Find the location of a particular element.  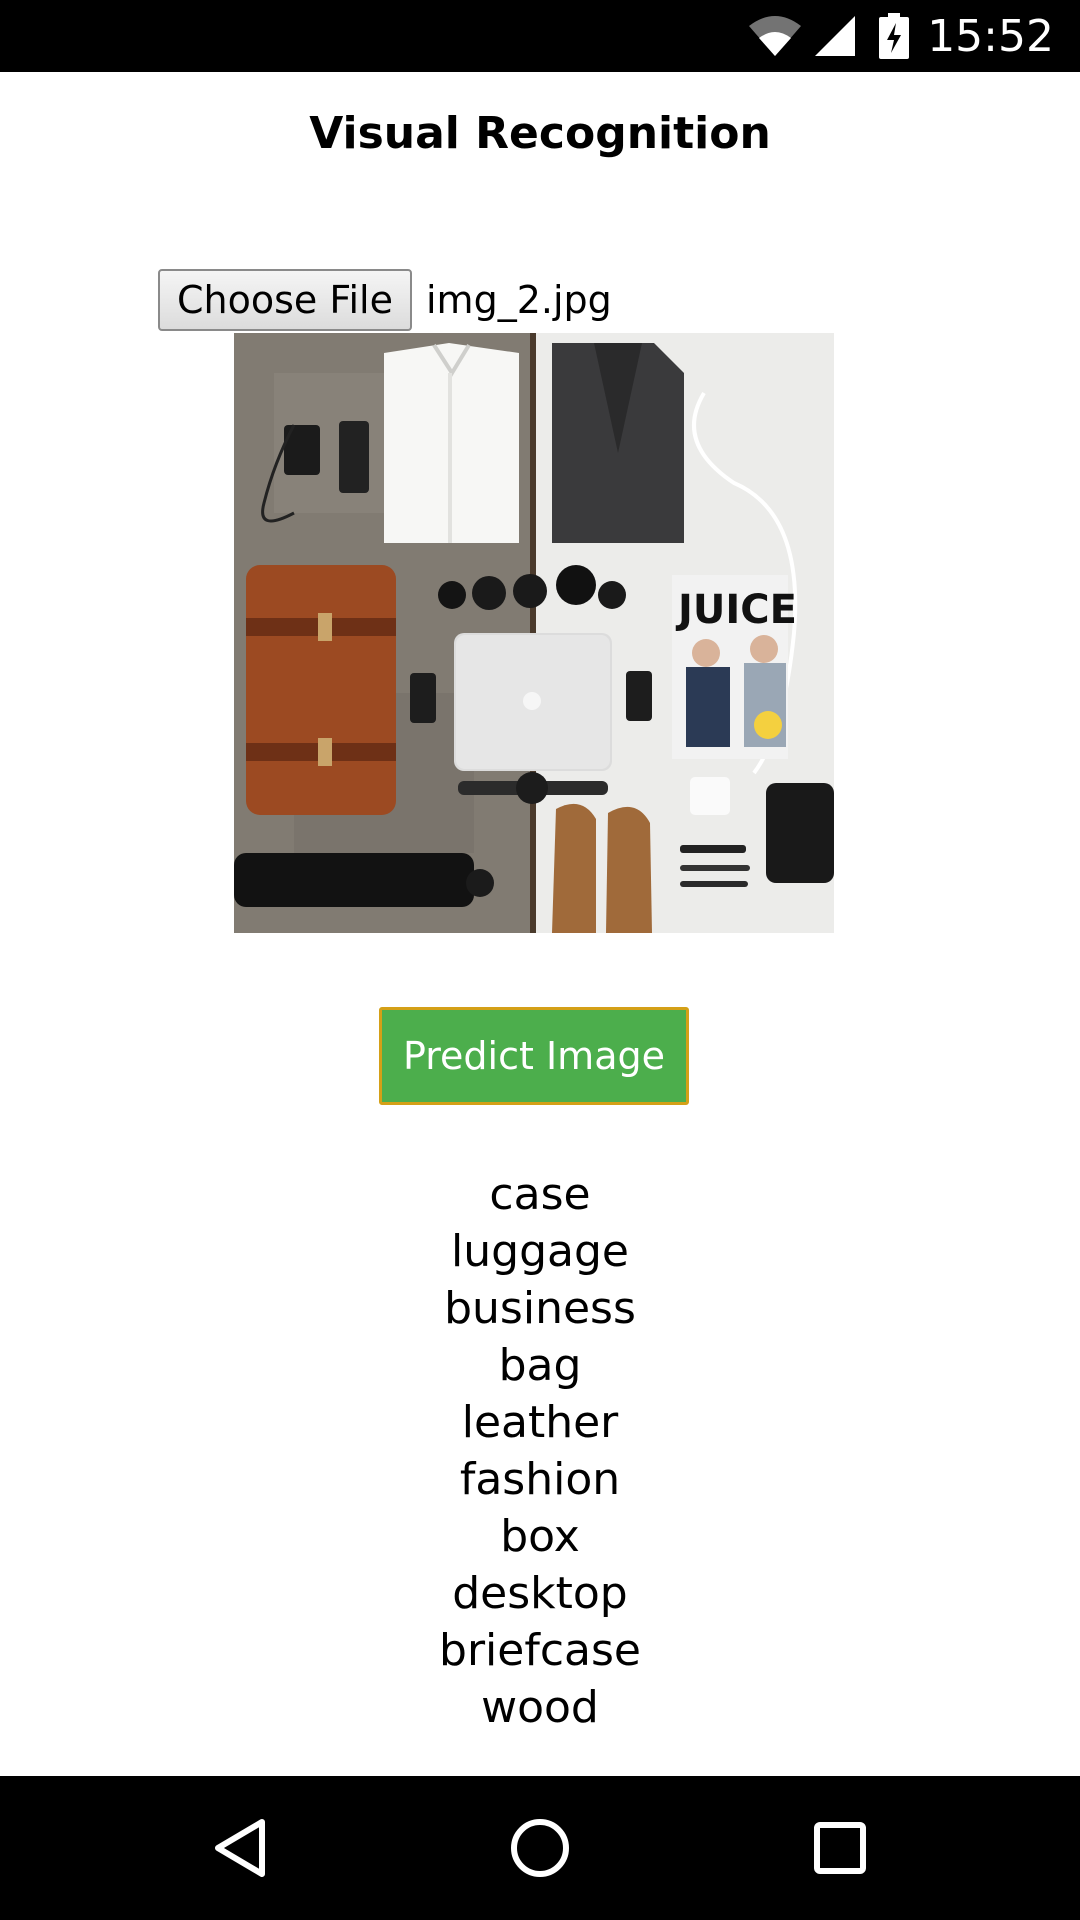

prediction-item: bag is located at coordinates (540, 1365).